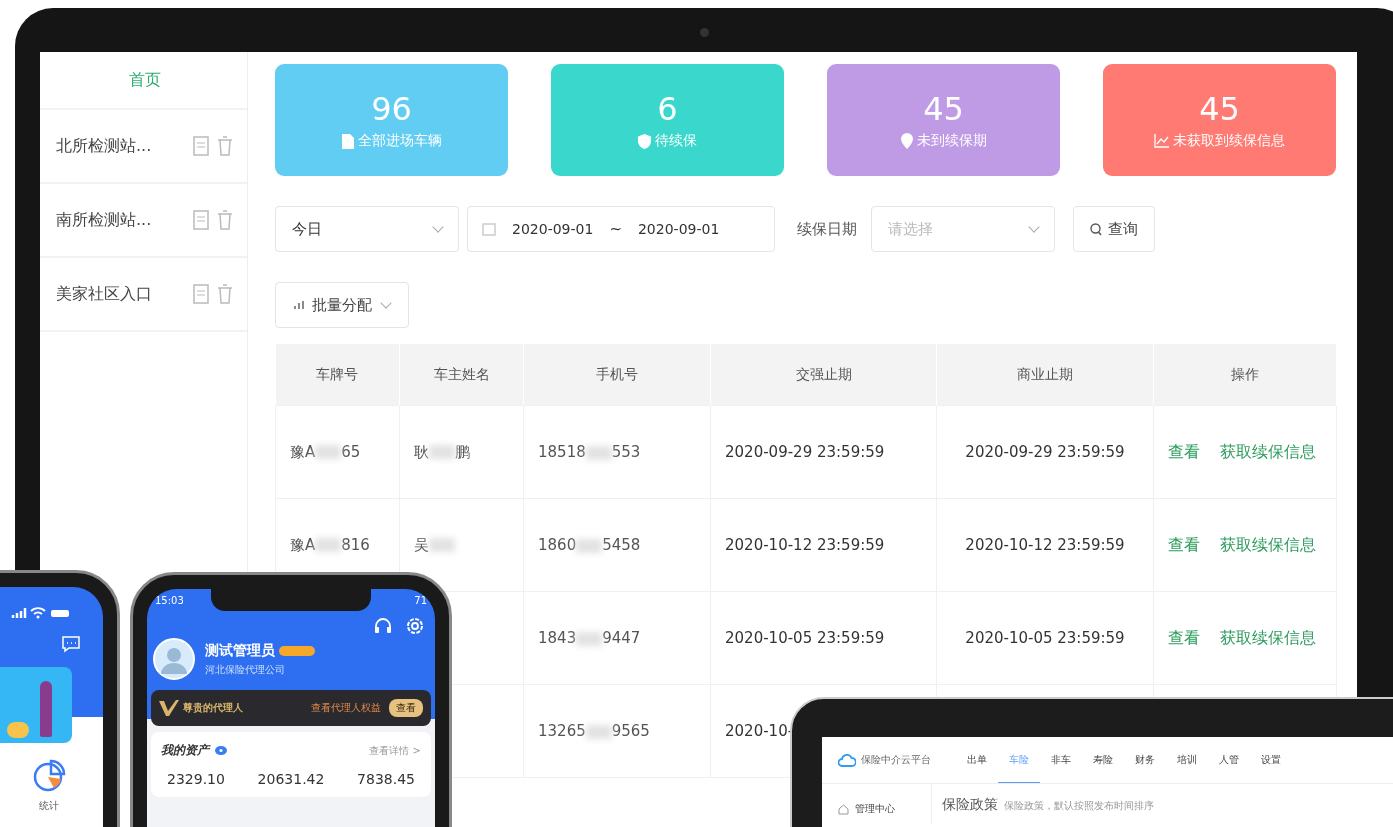 This screenshot has height=827, width=1393. I want to click on date-range-field: 2020-09-01 ~ 2020-09-01, so click(621, 229).